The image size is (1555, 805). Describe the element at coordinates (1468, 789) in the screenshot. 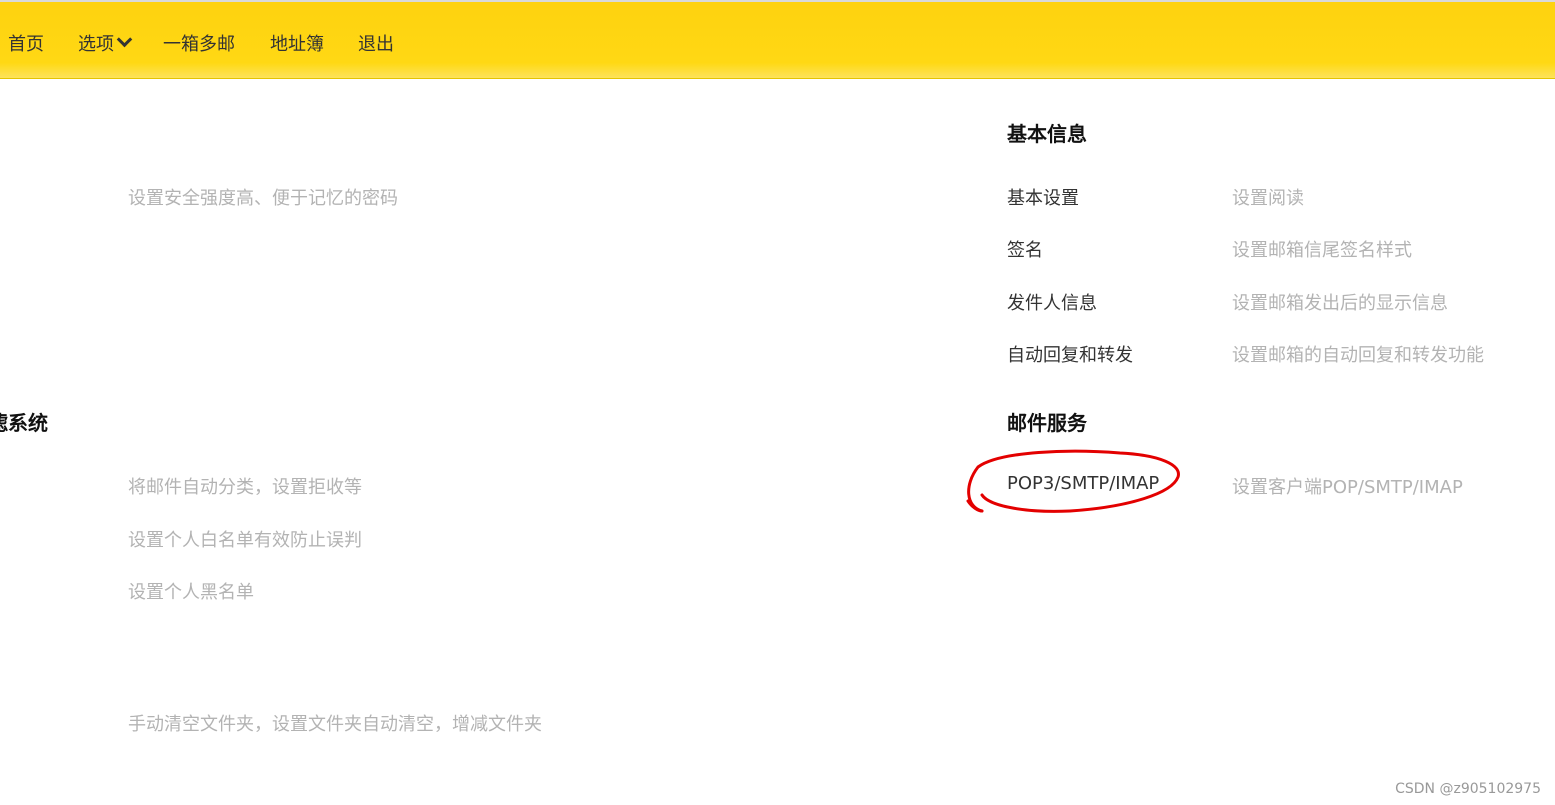

I see `csdn-watermark: CSDN @z905102975` at that location.